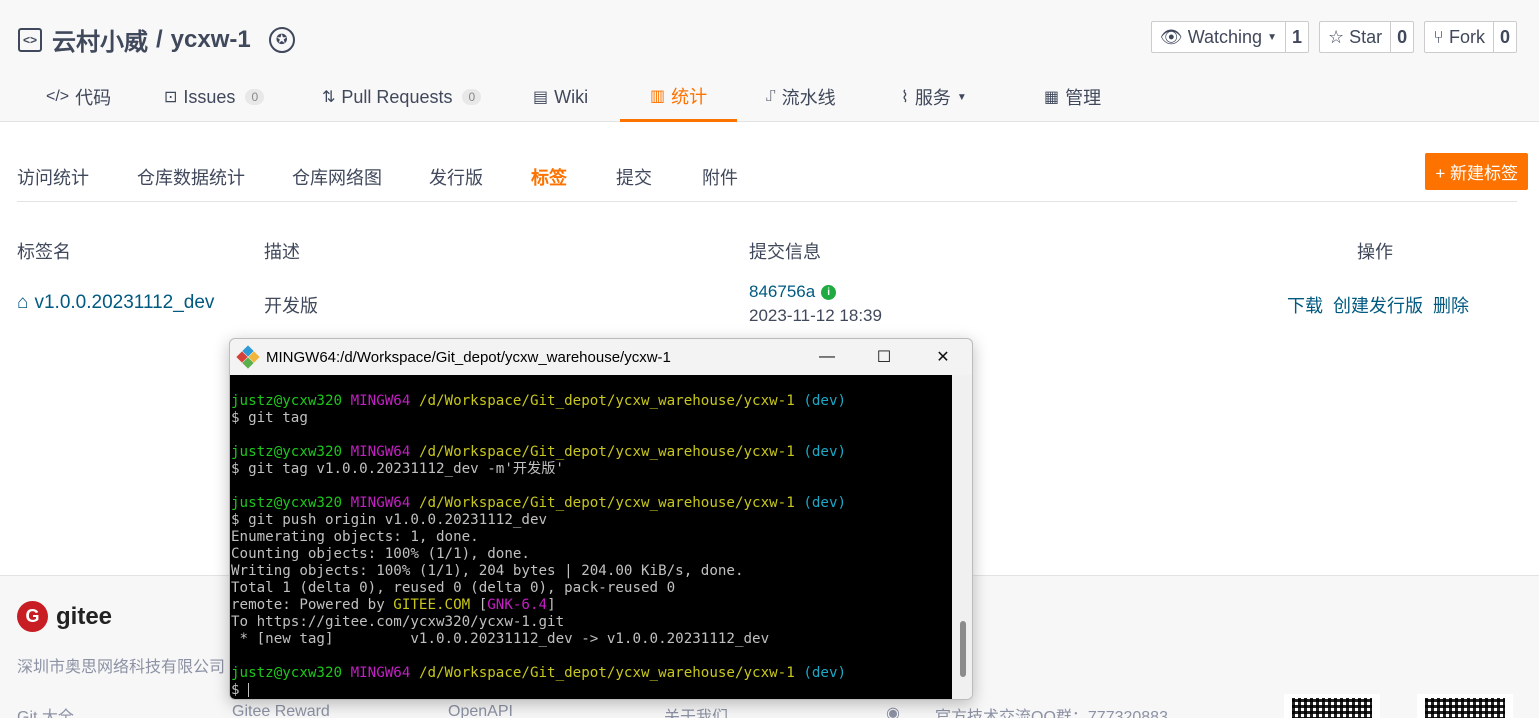  What do you see at coordinates (785, 252) in the screenshot?
I see `header-commit-info: 提交信息` at bounding box center [785, 252].